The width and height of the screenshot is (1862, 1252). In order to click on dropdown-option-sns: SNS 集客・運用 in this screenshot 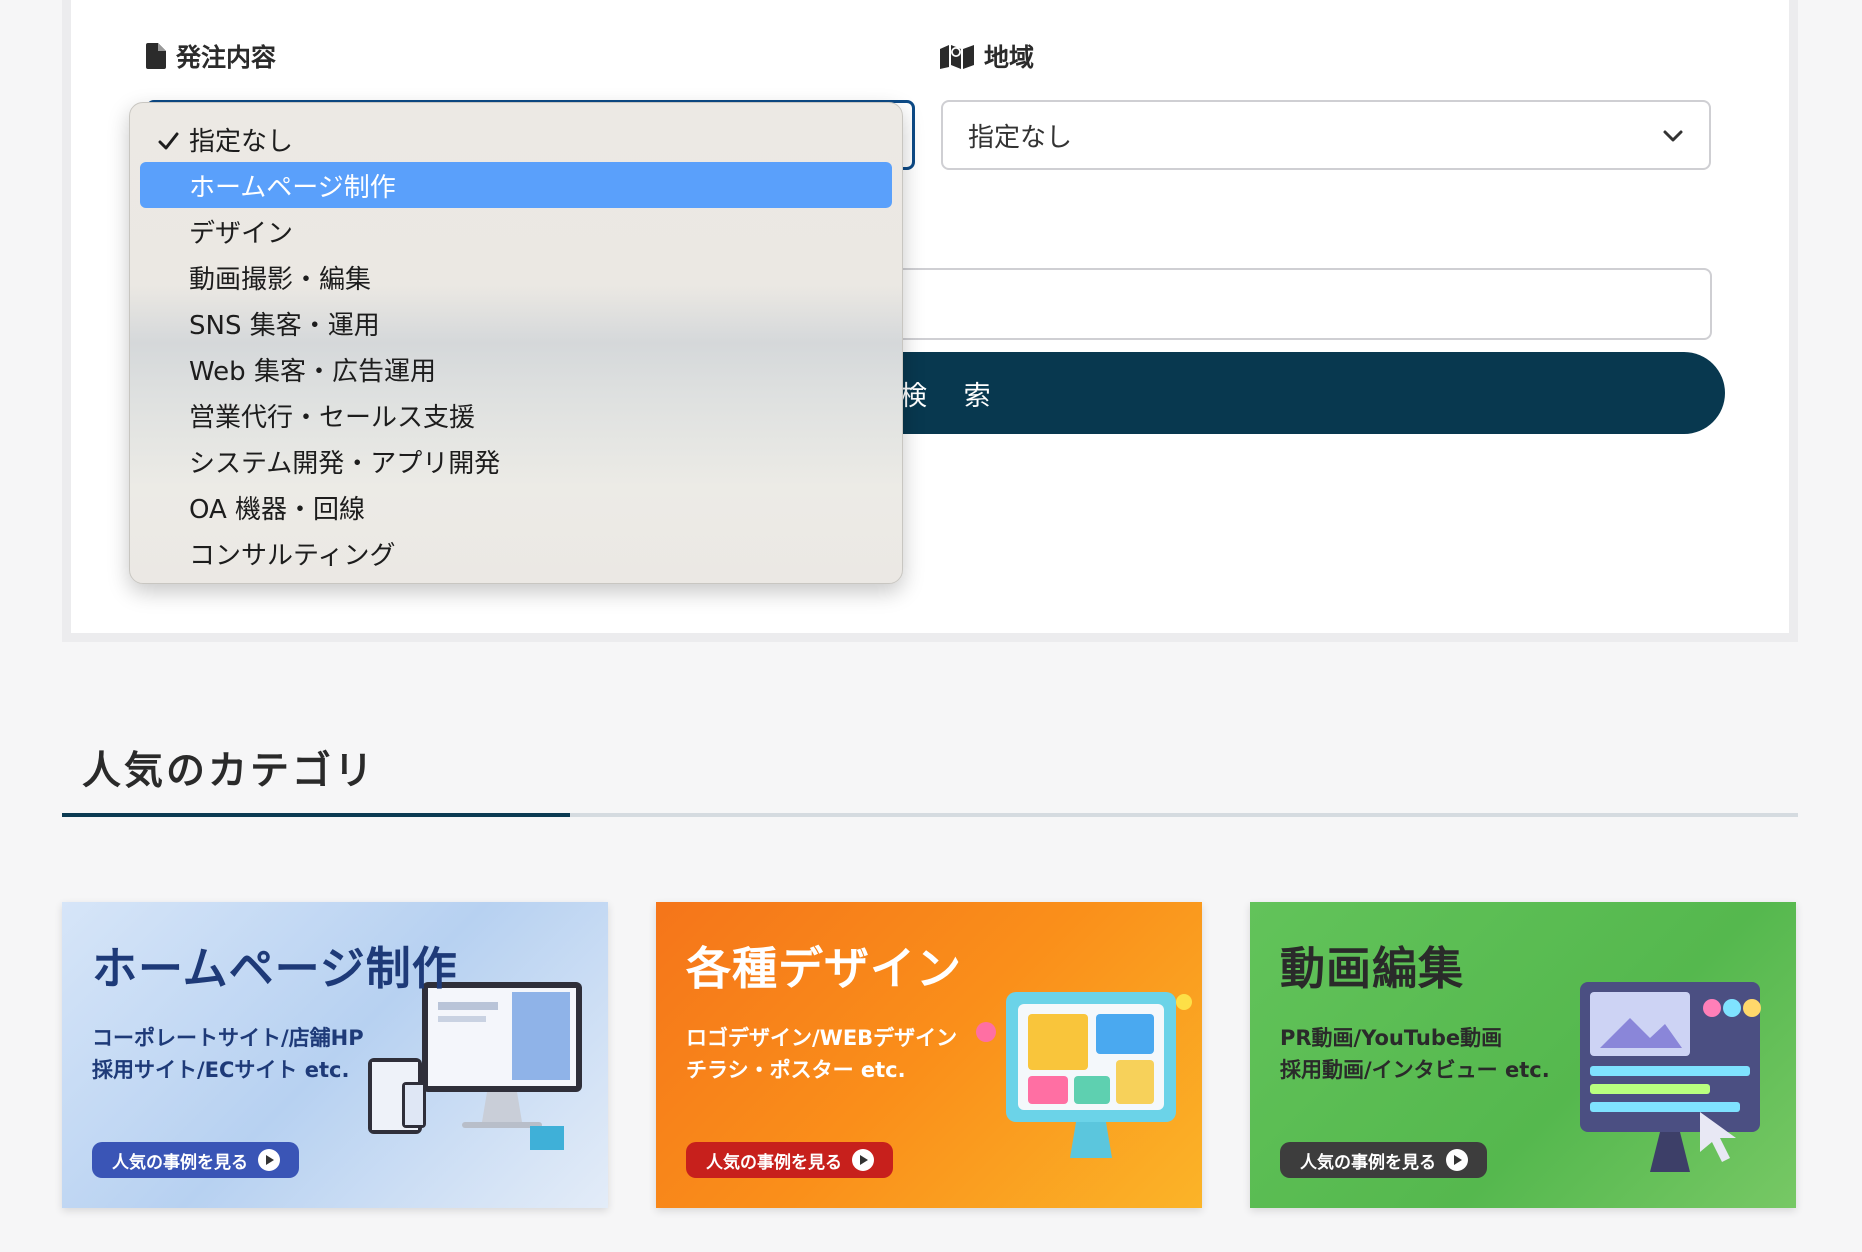, I will do `click(516, 323)`.